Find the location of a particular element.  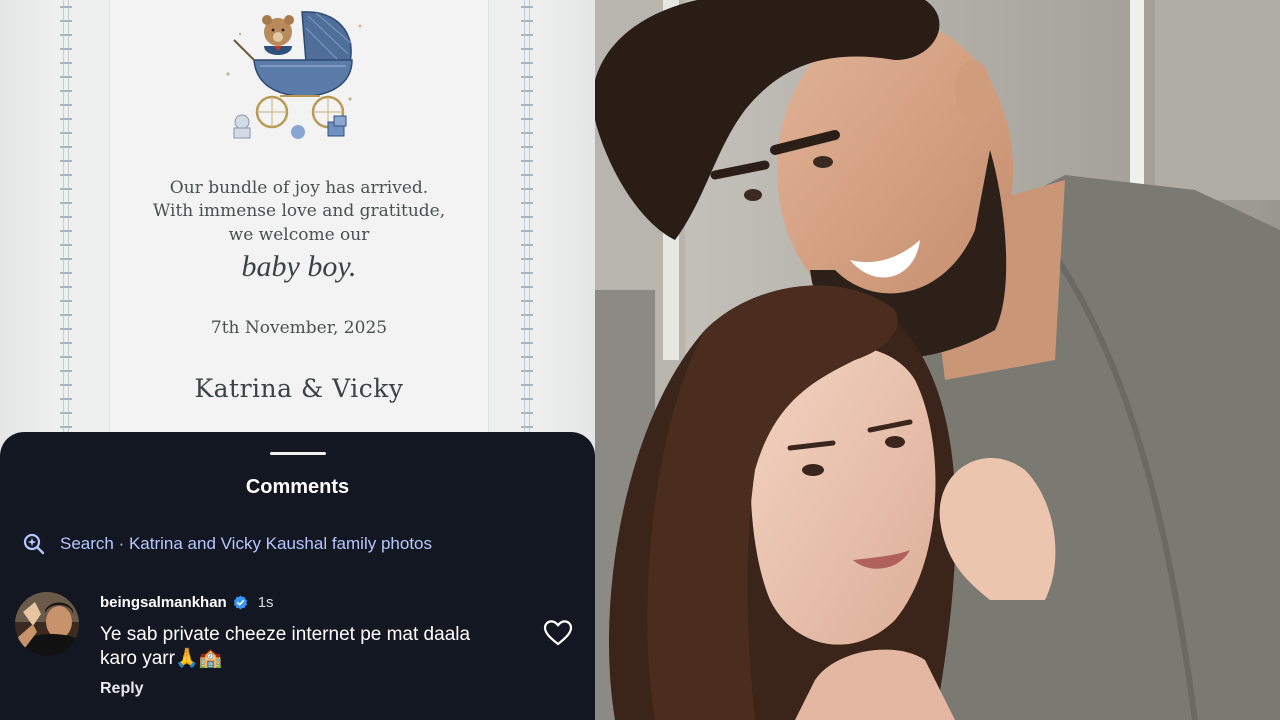

invitation-line-2: With immense love and gratitude, is located at coordinates (299, 211).